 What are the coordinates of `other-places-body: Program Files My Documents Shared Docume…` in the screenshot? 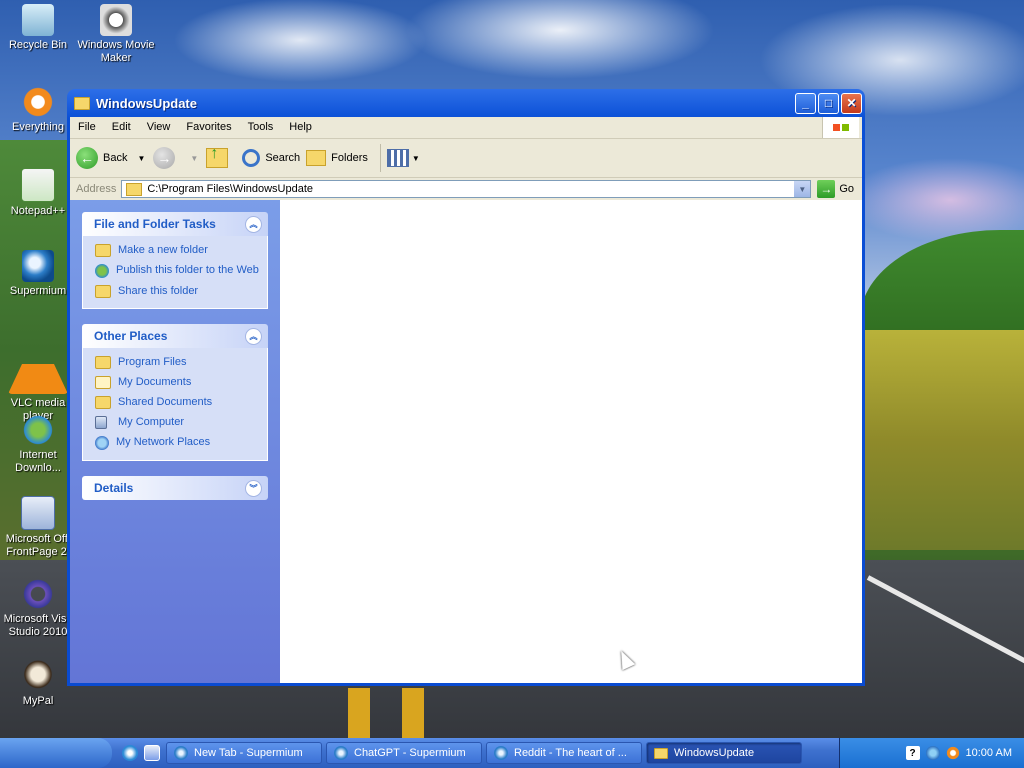 It's located at (175, 404).